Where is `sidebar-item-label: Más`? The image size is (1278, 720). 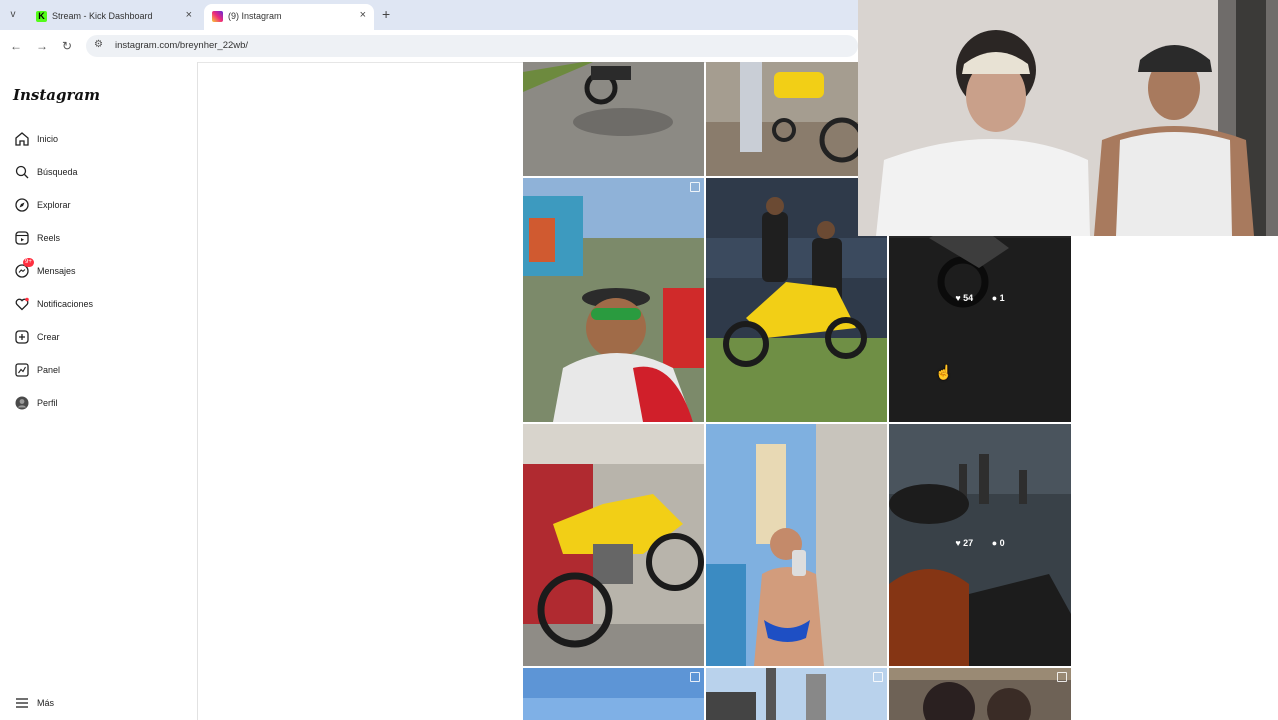
sidebar-item-label: Más is located at coordinates (46, 703).